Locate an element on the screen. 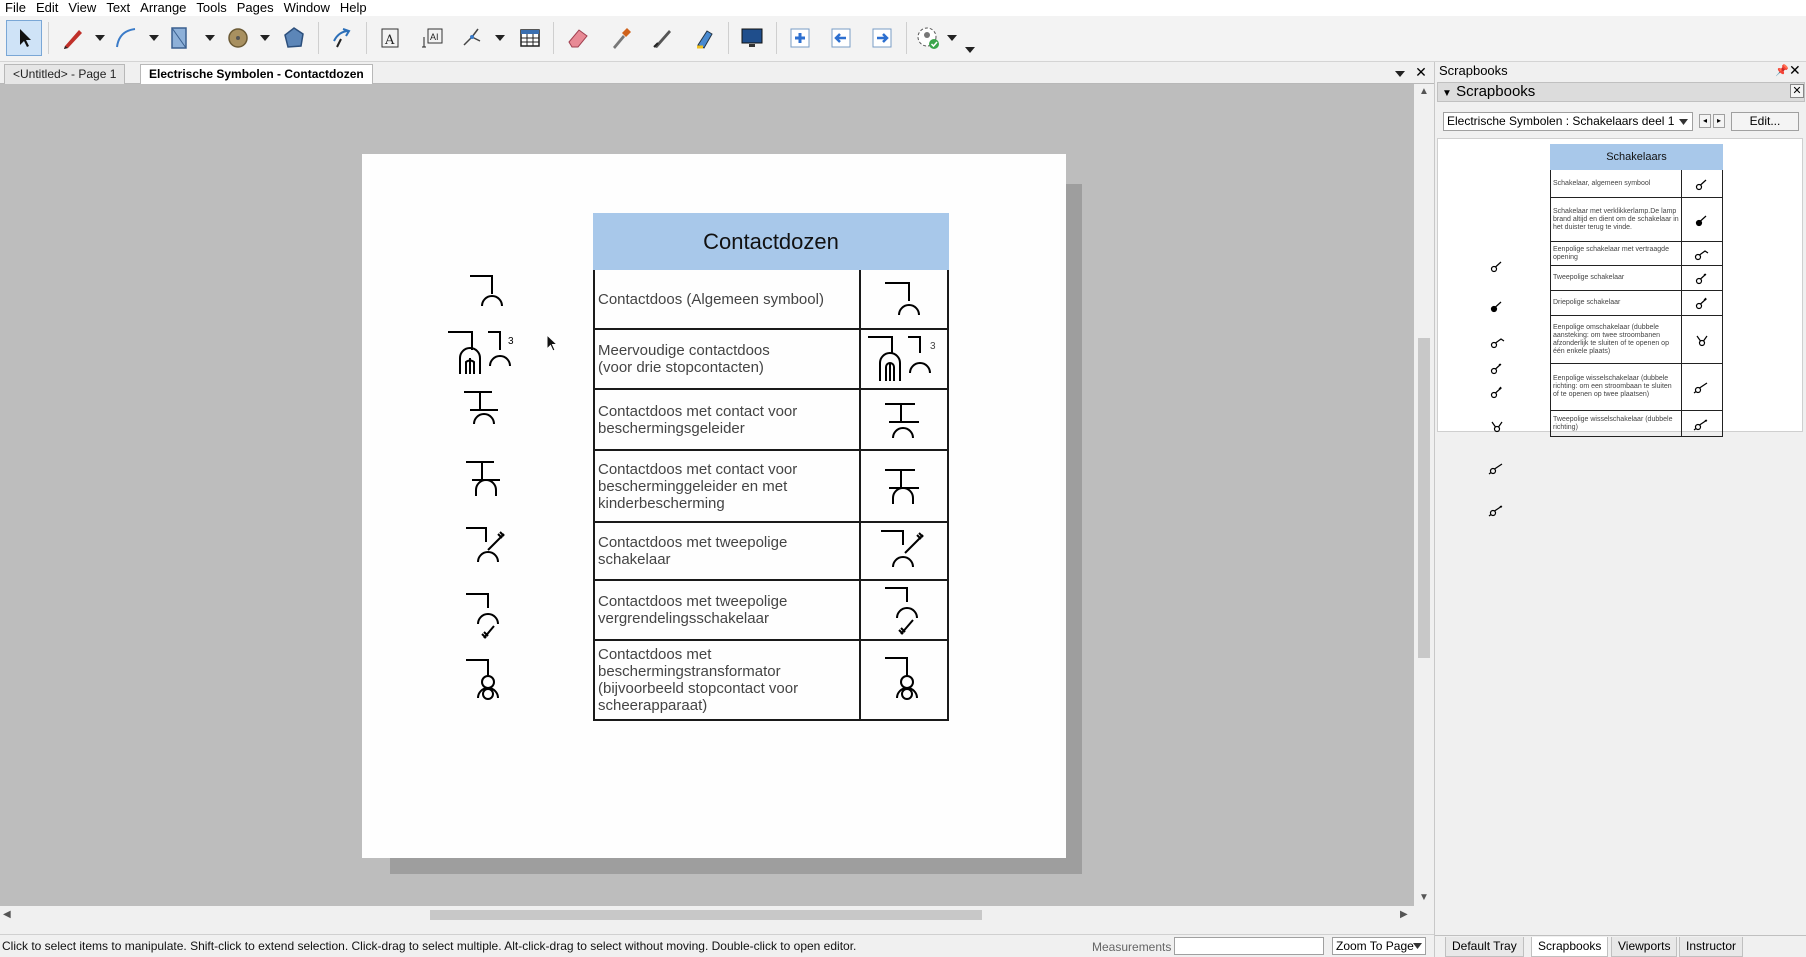 This screenshot has height=957, width=1806. polygon-tool-button is located at coordinates (294, 38).